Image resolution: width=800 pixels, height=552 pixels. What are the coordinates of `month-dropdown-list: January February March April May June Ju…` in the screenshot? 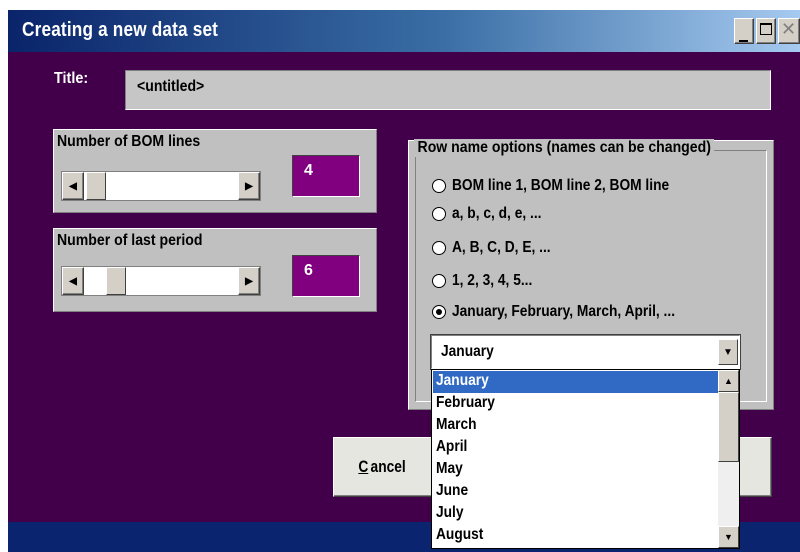 It's located at (585, 459).